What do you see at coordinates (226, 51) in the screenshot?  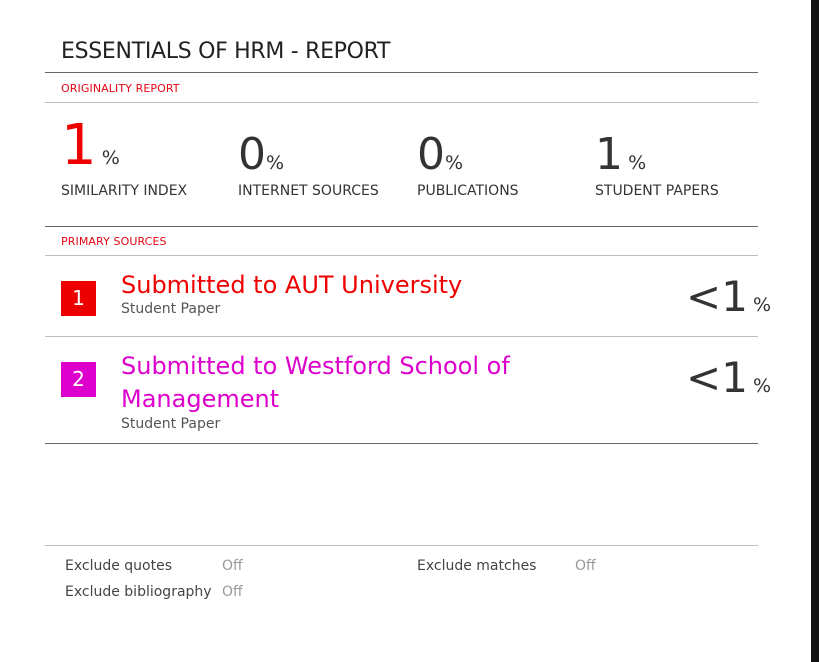 I see `report-title: ESSENTIALS OF HRM - REPORT` at bounding box center [226, 51].